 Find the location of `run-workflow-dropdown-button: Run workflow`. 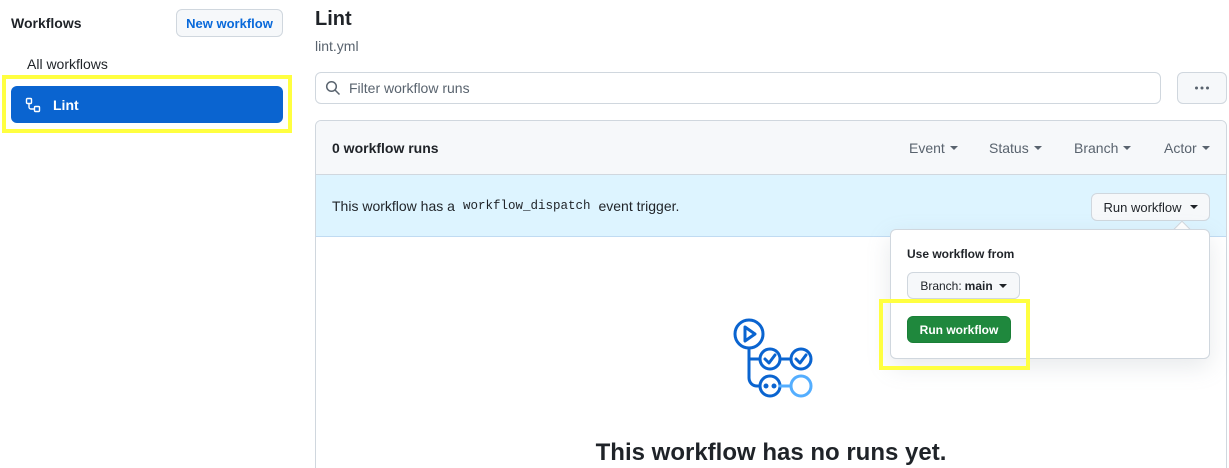

run-workflow-dropdown-button: Run workflow is located at coordinates (1150, 207).